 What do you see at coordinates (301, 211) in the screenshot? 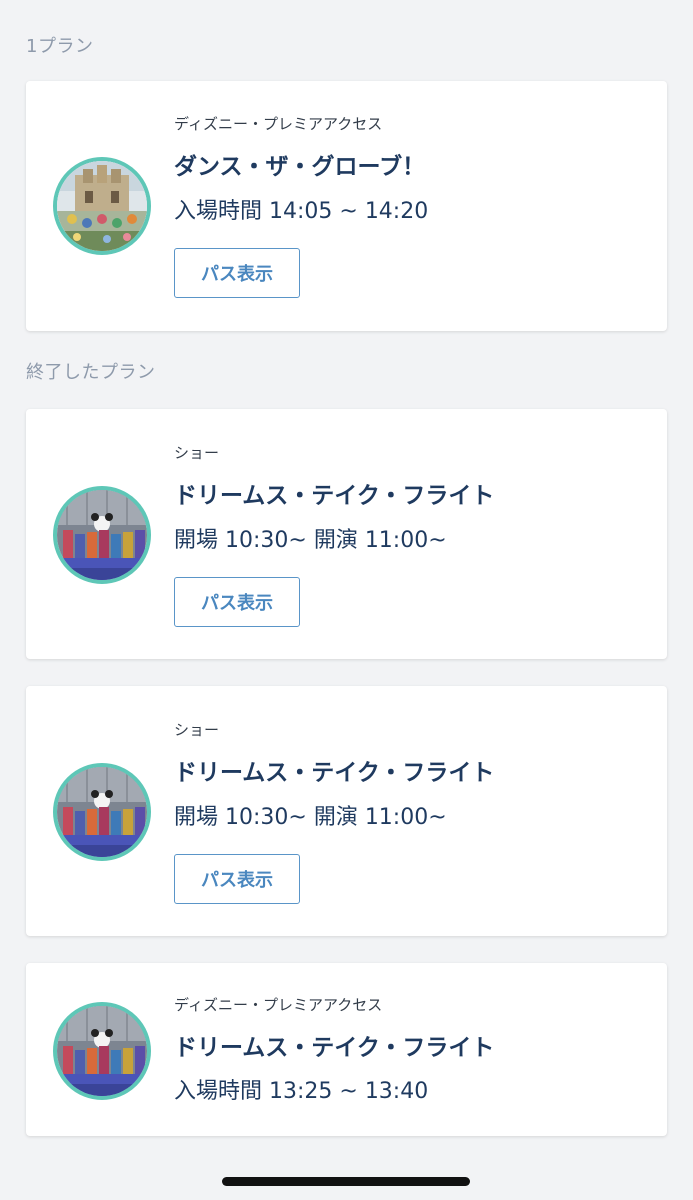
I see `entry-time: 入場時間 14:05 ~ 14:20` at bounding box center [301, 211].